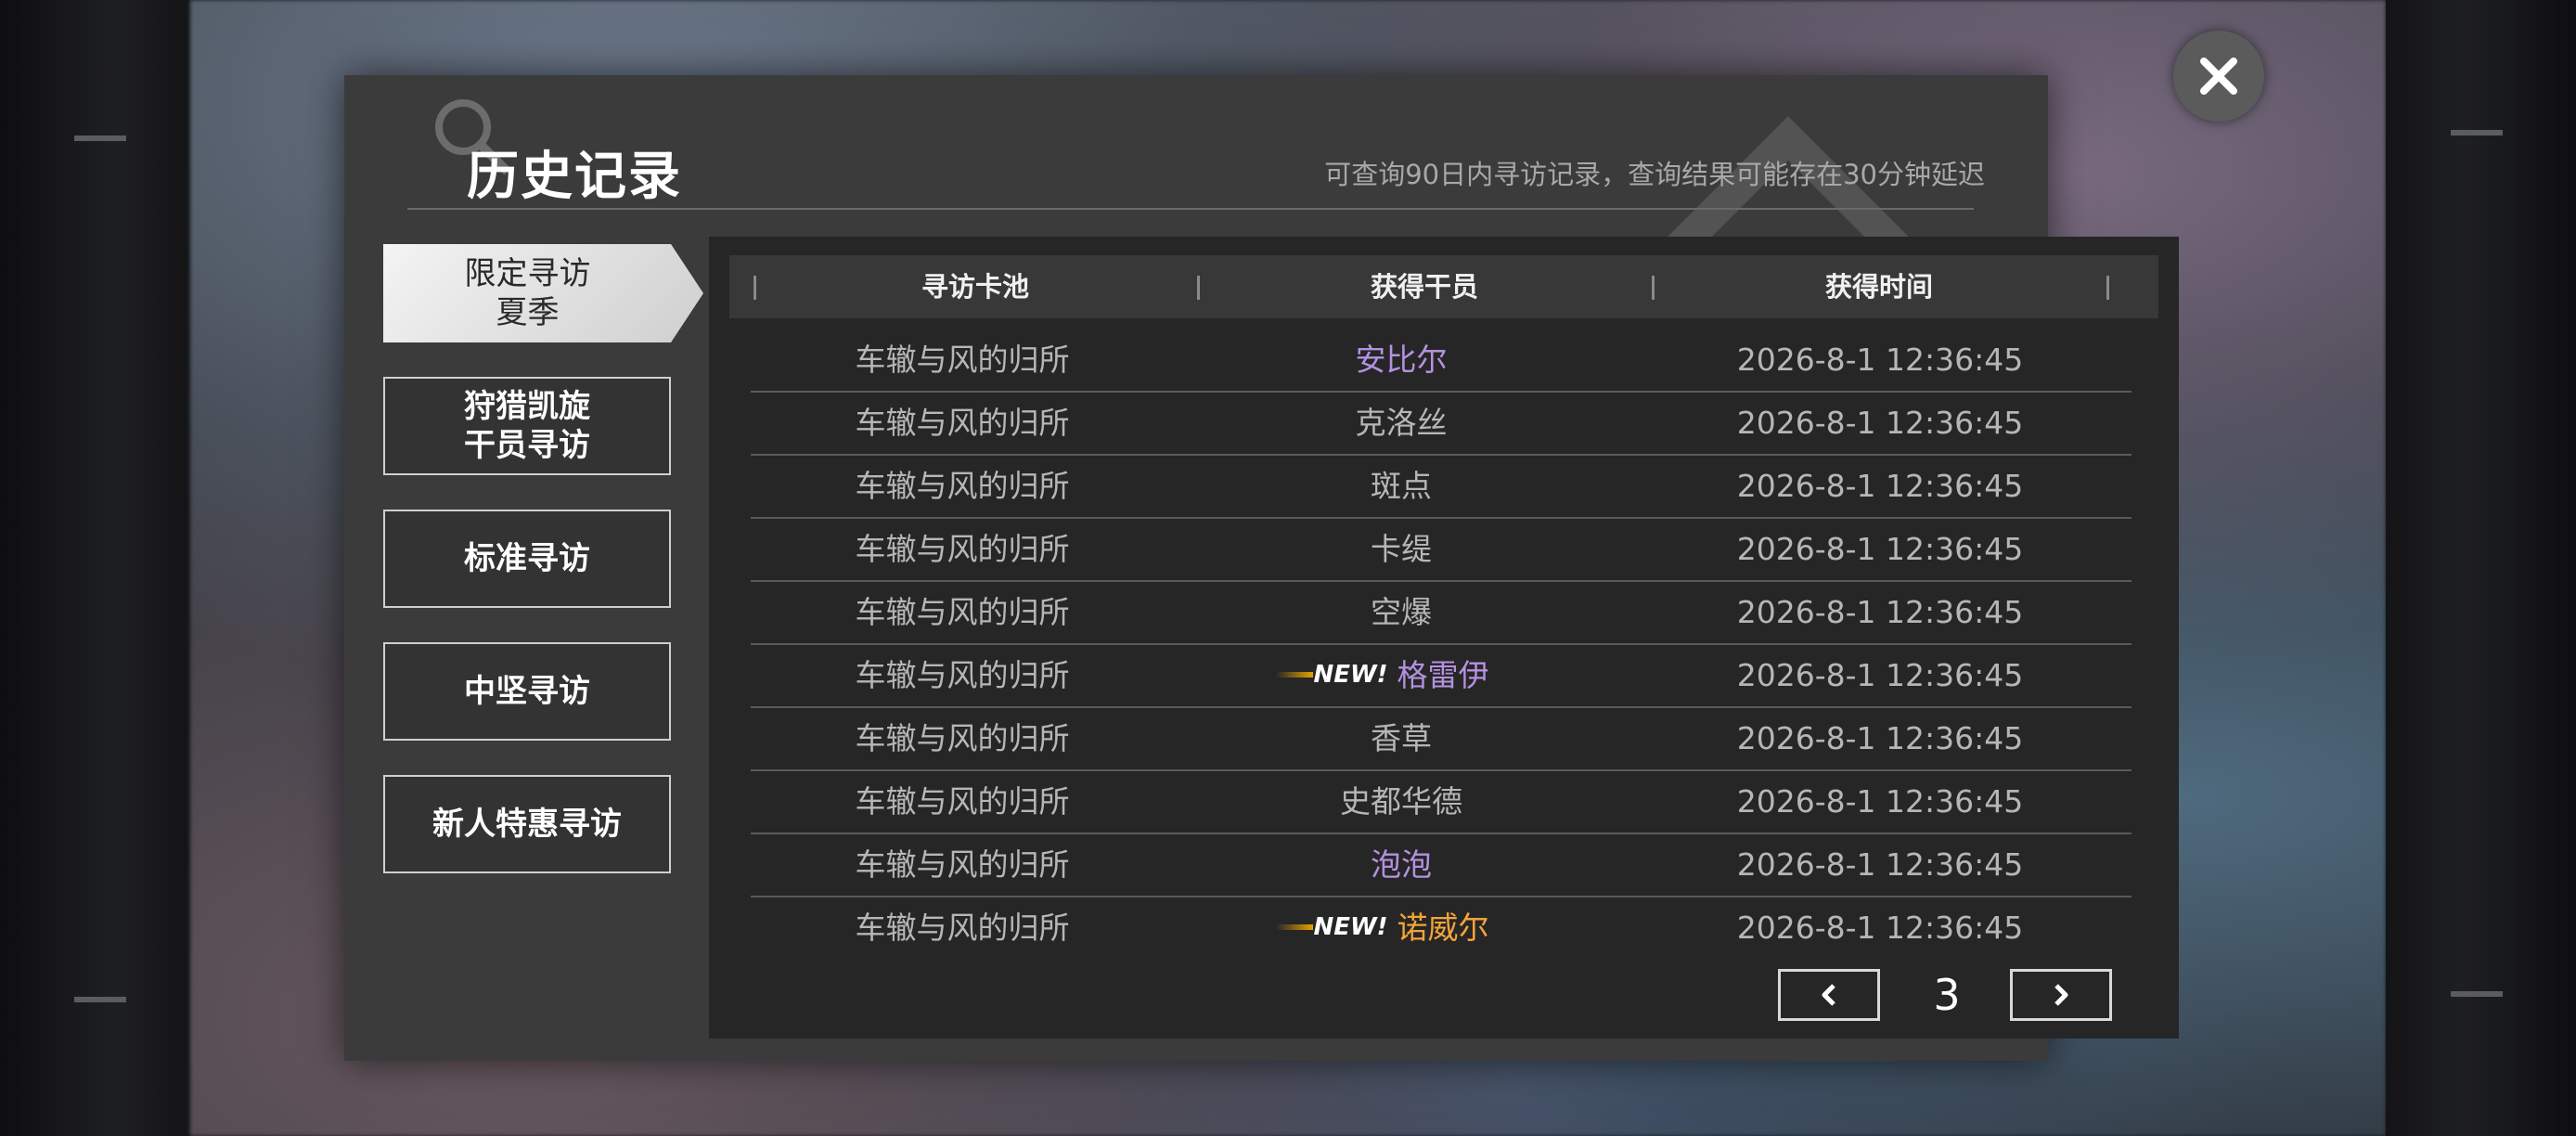 Image resolution: width=2576 pixels, height=1136 pixels. I want to click on left-frame-strip, so click(95, 568).